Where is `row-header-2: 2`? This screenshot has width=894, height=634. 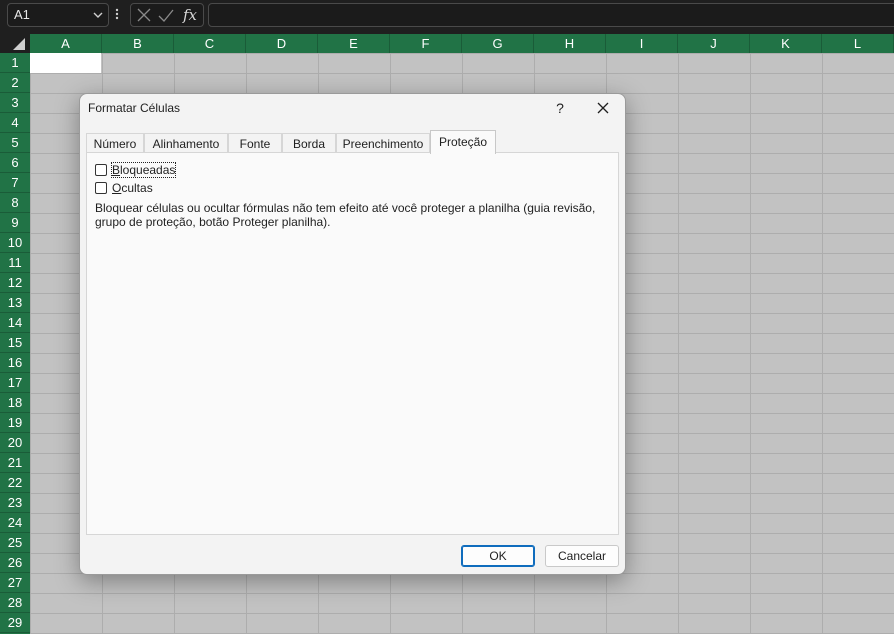 row-header-2: 2 is located at coordinates (15, 83).